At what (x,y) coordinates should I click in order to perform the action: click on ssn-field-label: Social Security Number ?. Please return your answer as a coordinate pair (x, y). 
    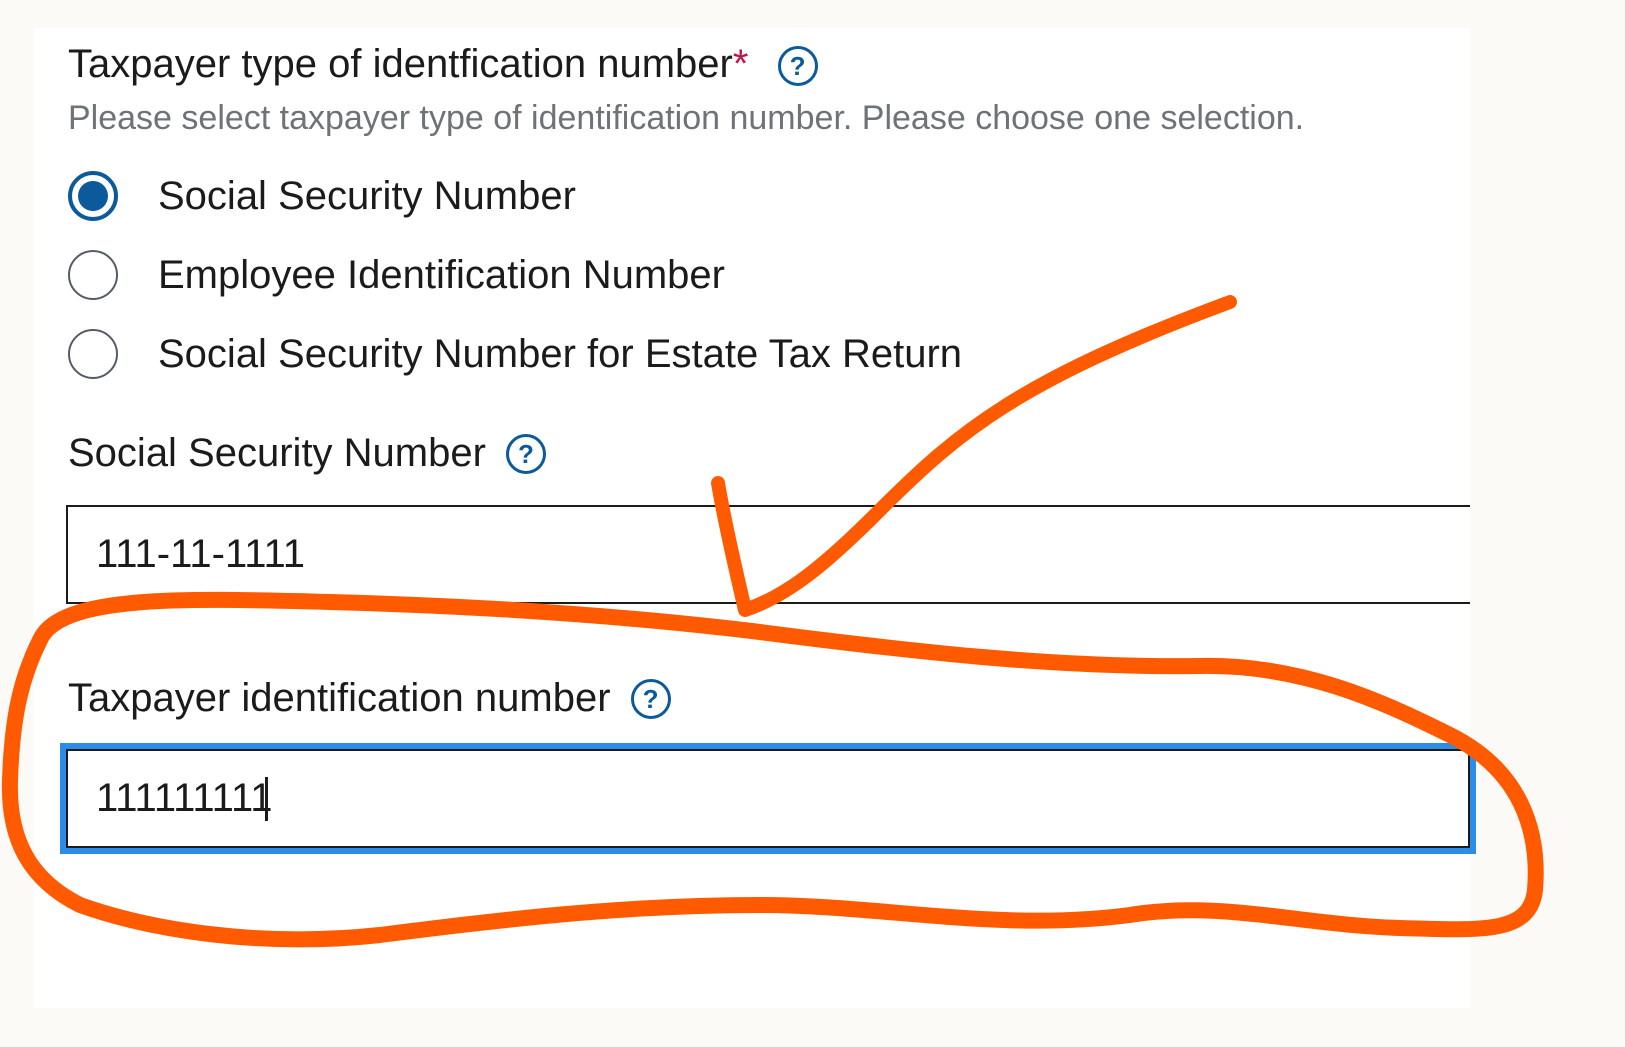
    Looking at the image, I should click on (307, 453).